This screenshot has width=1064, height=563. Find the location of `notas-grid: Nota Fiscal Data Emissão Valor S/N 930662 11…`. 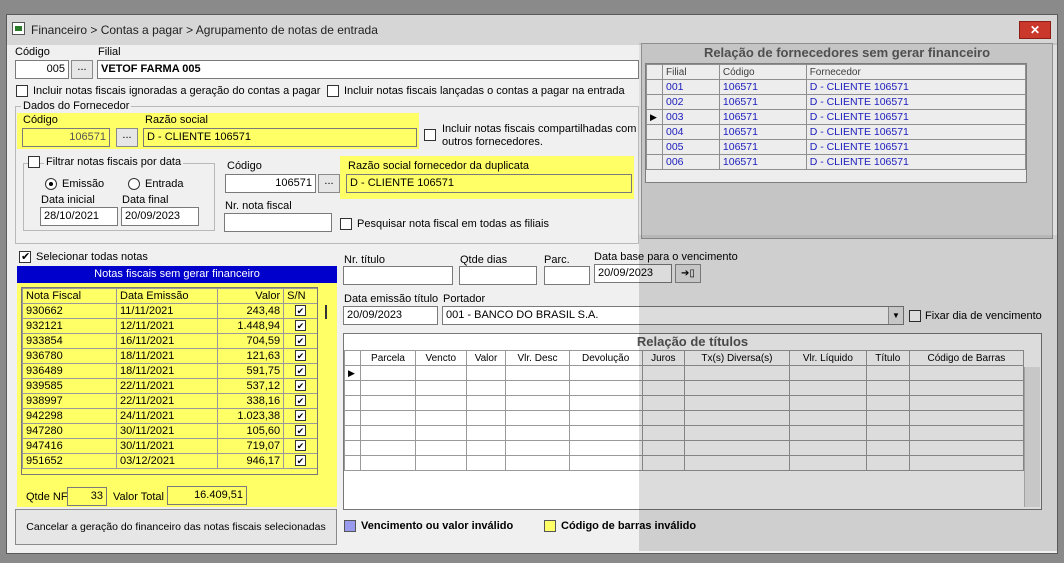

notas-grid: Nota Fiscal Data Emissão Valor S/N 930662 11… is located at coordinates (169, 381).